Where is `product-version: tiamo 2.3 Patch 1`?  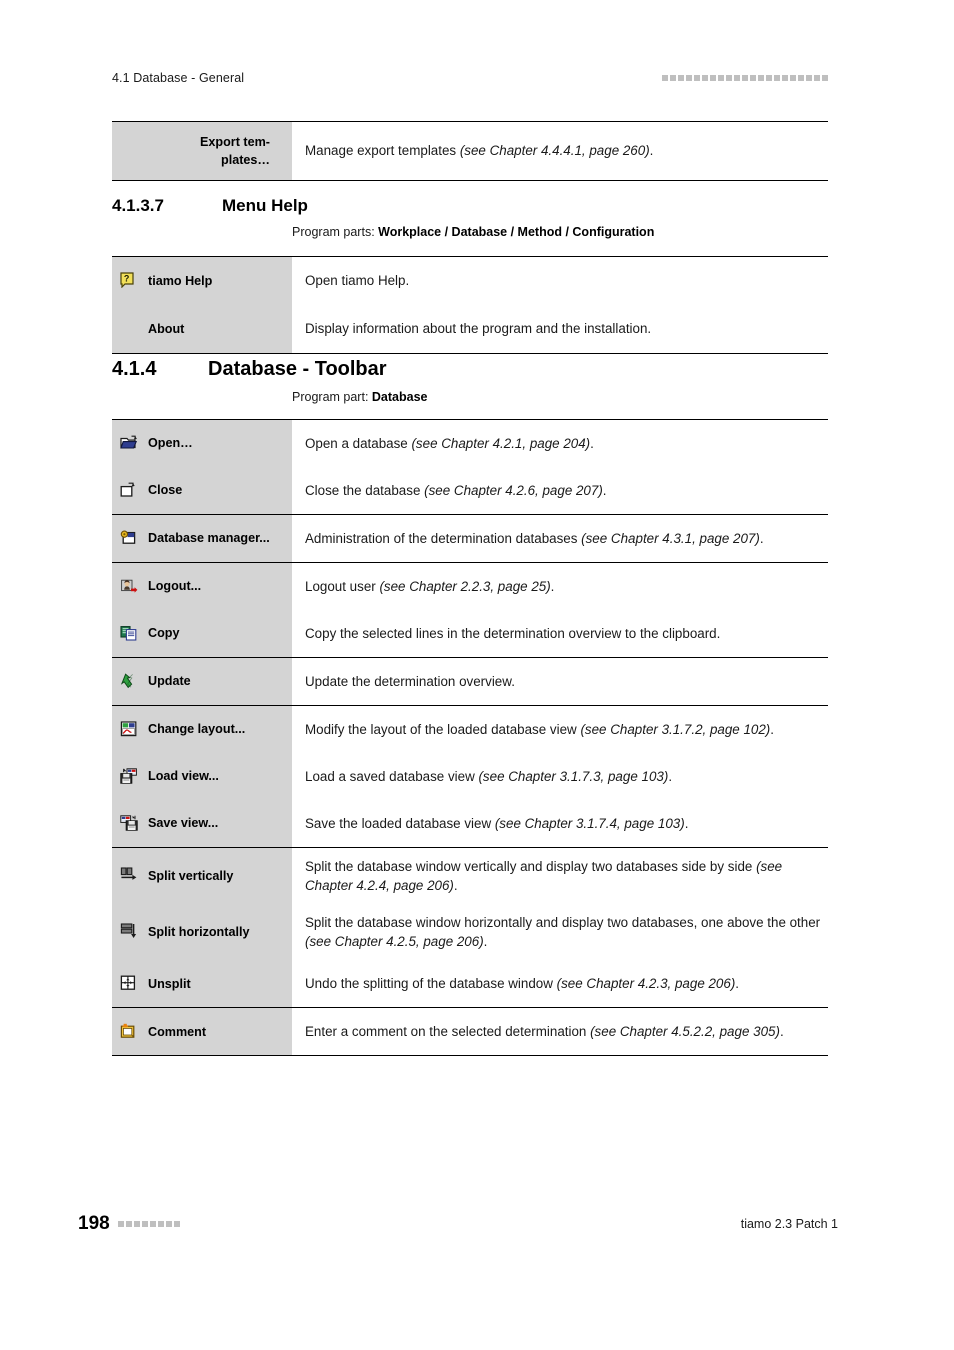
product-version: tiamo 2.3 Patch 1 is located at coordinates (789, 1224).